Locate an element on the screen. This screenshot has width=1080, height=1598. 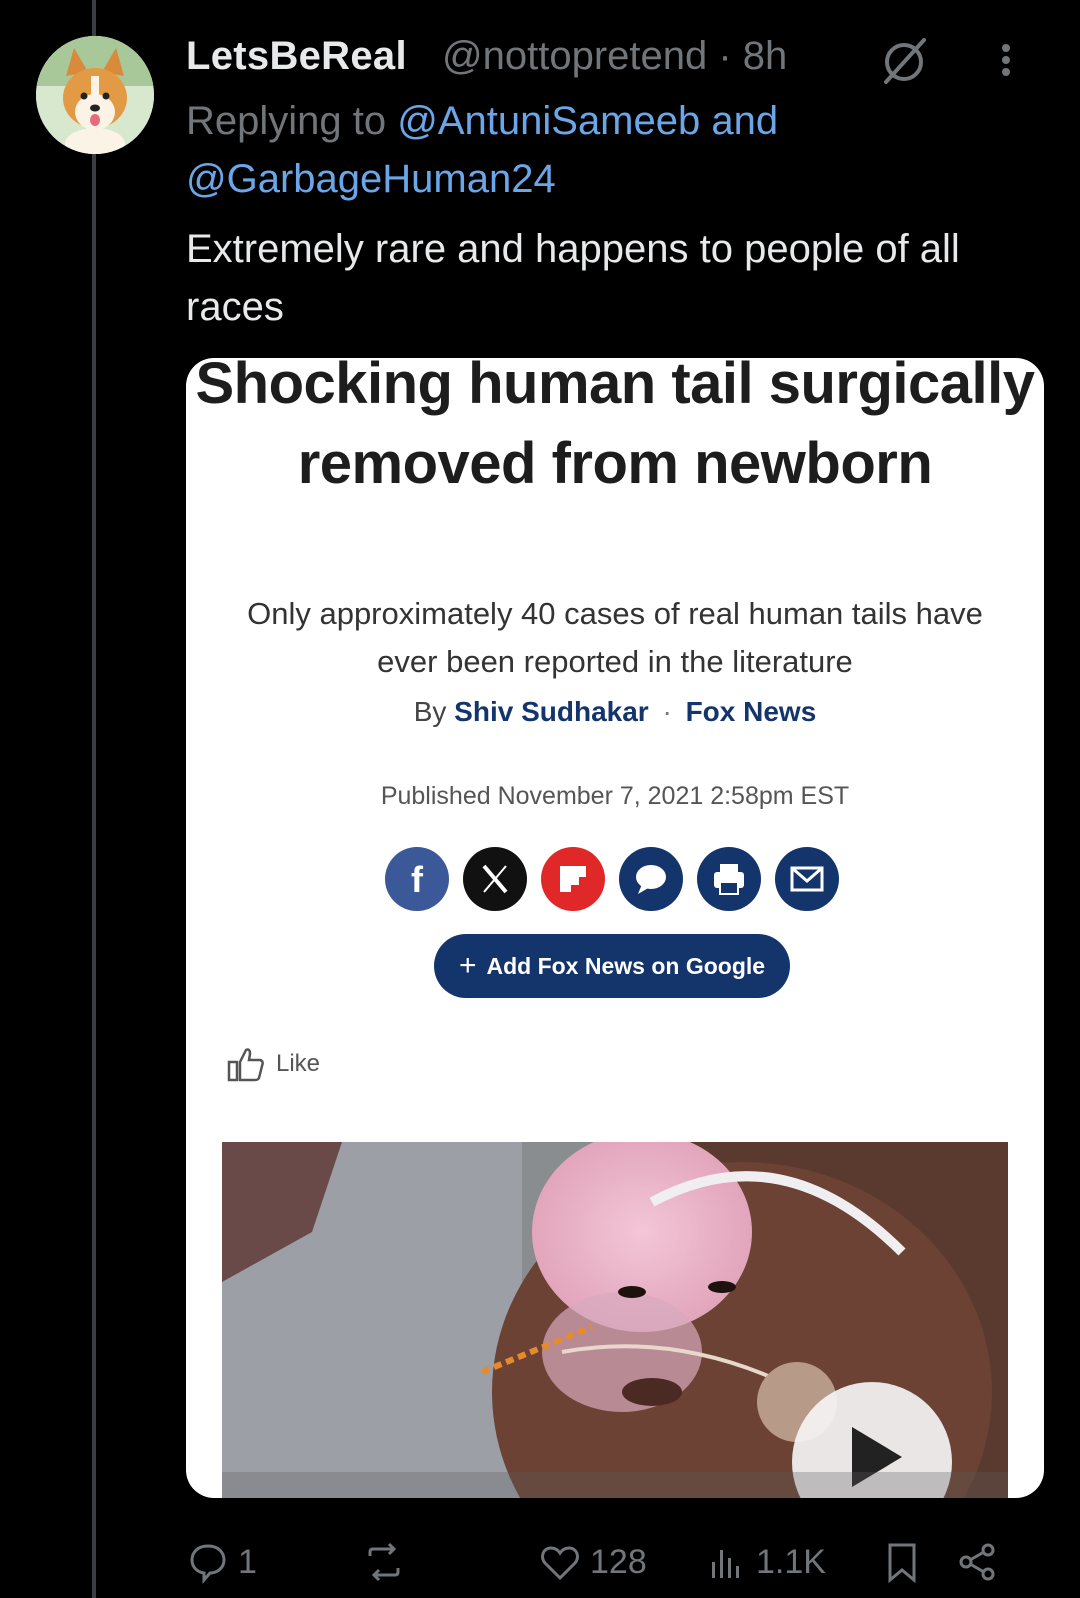
tweet-header: LetsBeReal @nottopretend · 8h is located at coordinates (621, 58).